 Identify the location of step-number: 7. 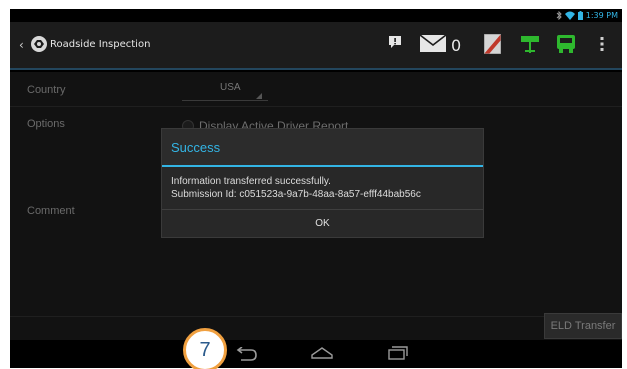
(205, 349).